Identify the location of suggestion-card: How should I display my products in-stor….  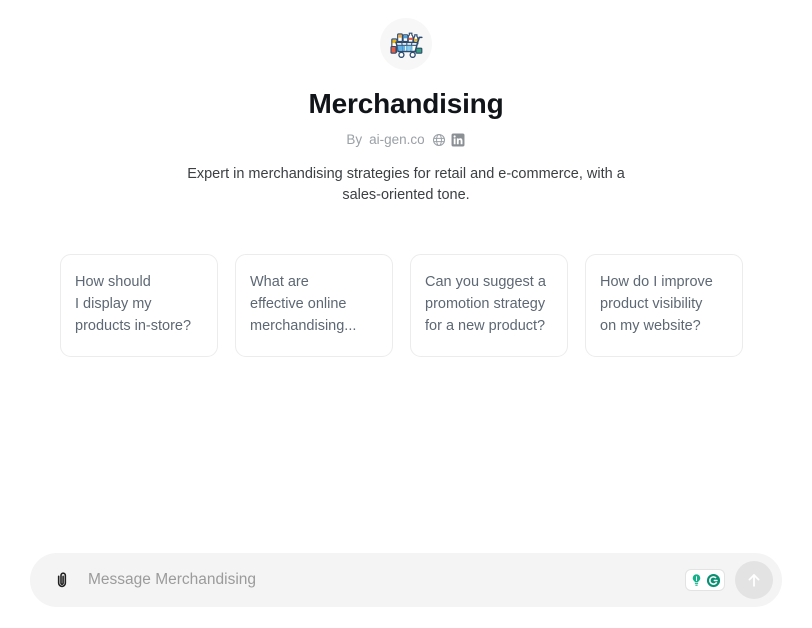
(139, 305).